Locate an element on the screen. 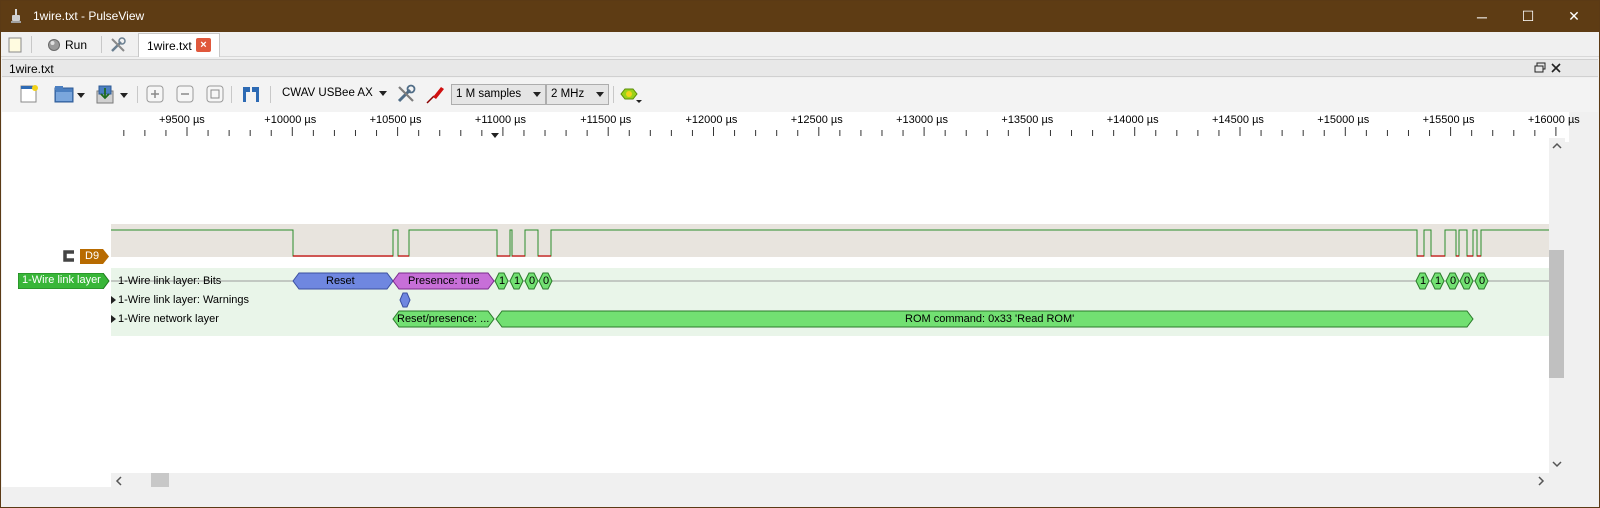  save-icon is located at coordinates (105, 94).